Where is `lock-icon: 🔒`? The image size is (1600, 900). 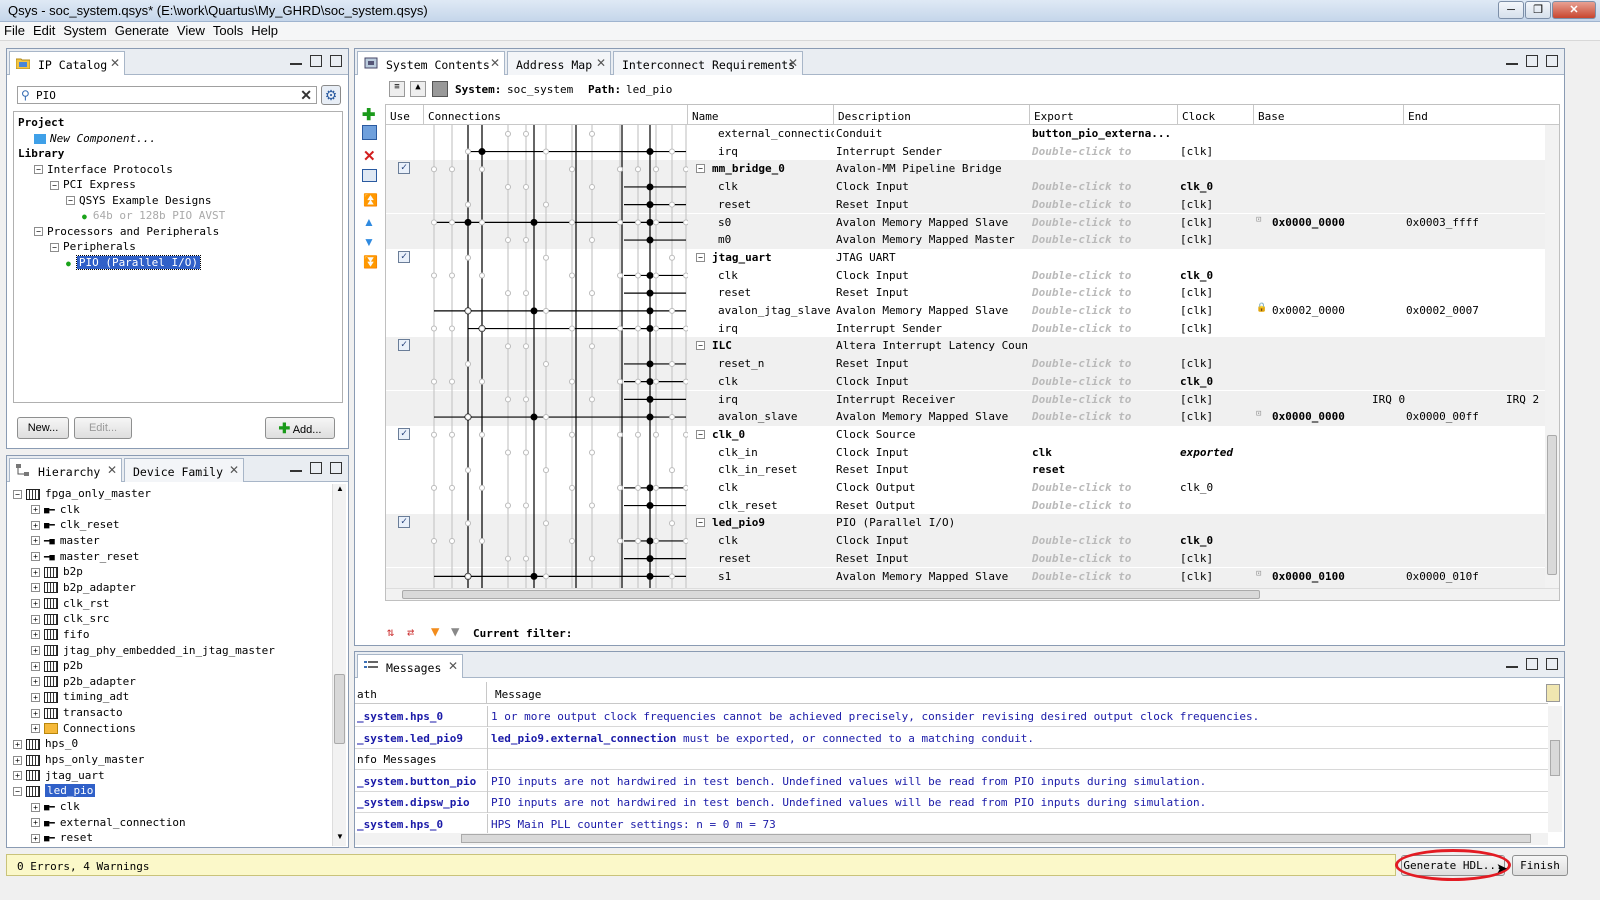
lock-icon: 🔒 is located at coordinates (1261, 308).